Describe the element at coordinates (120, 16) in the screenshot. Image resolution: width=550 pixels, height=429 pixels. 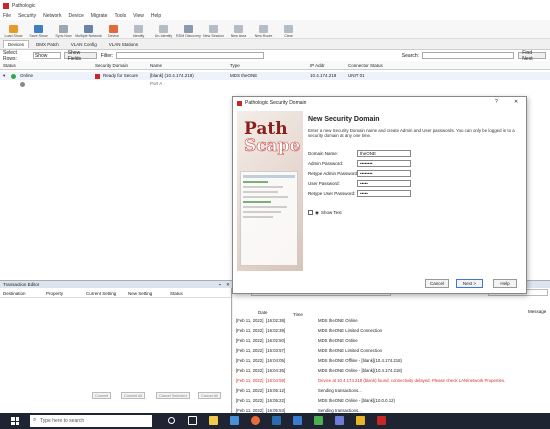
I see `menu-tools: Tools` at that location.